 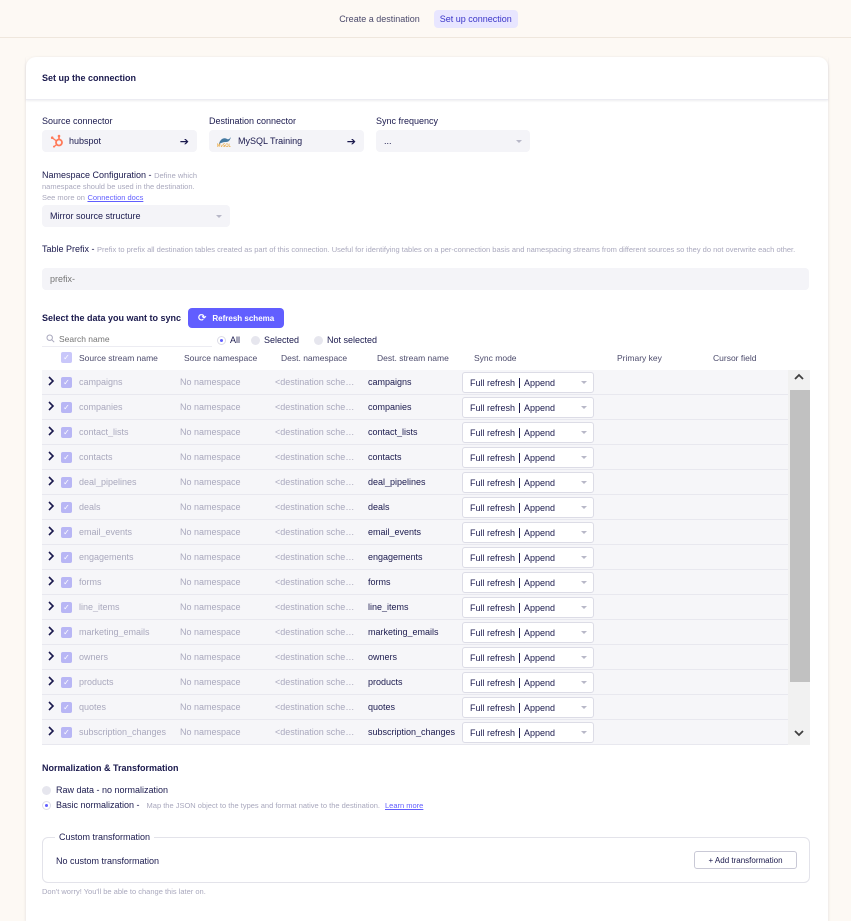 I want to click on dest-stream-name: subscription_changes, so click(x=413, y=732).